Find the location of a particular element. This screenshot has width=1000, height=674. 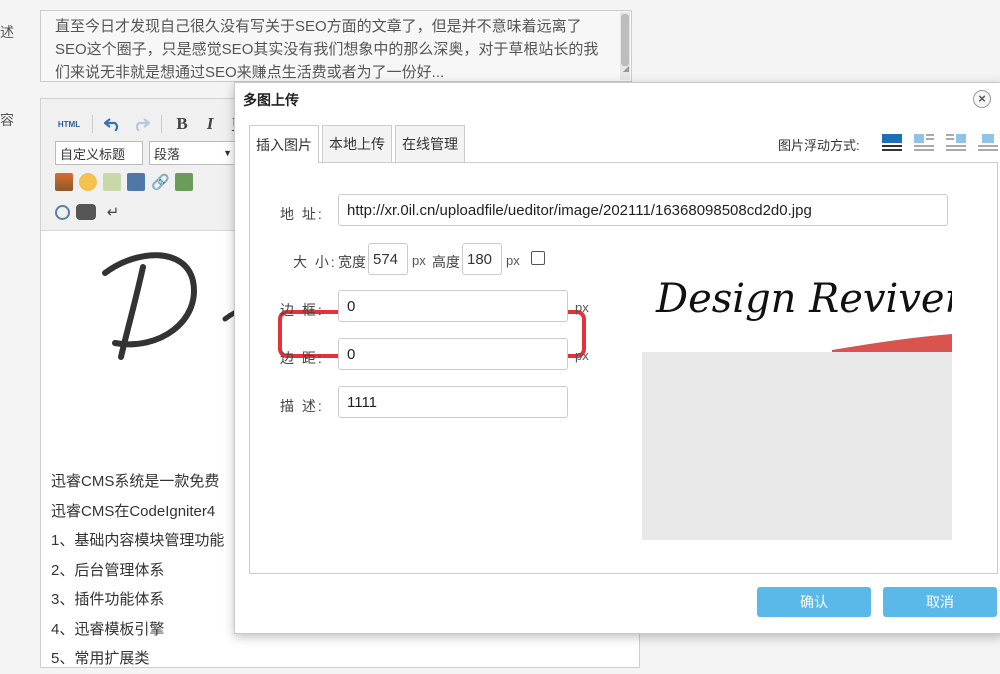

address-label: 地 址: is located at coordinates (302, 214).